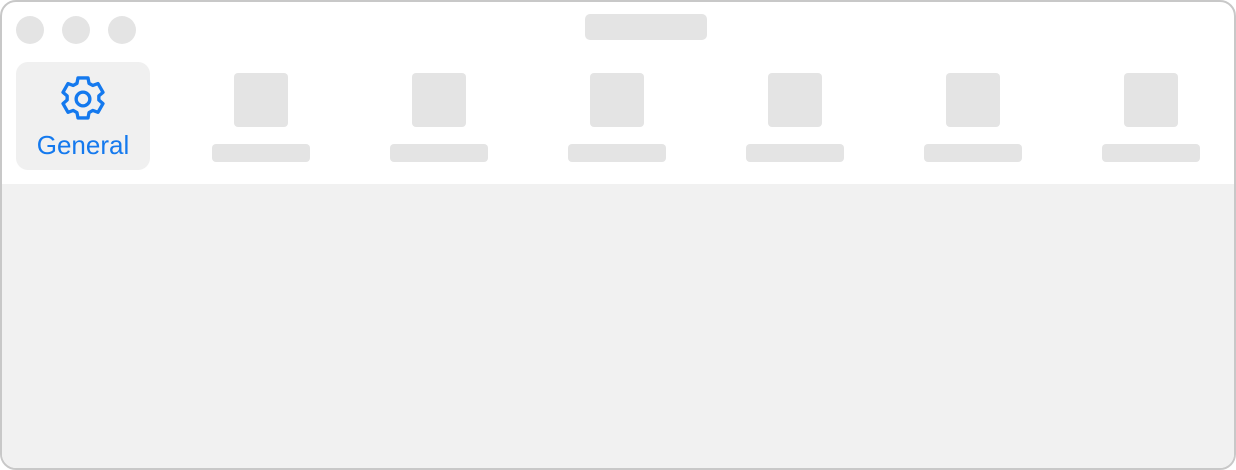 The height and width of the screenshot is (470, 1236). I want to click on tab-3-label, so click(439, 153).